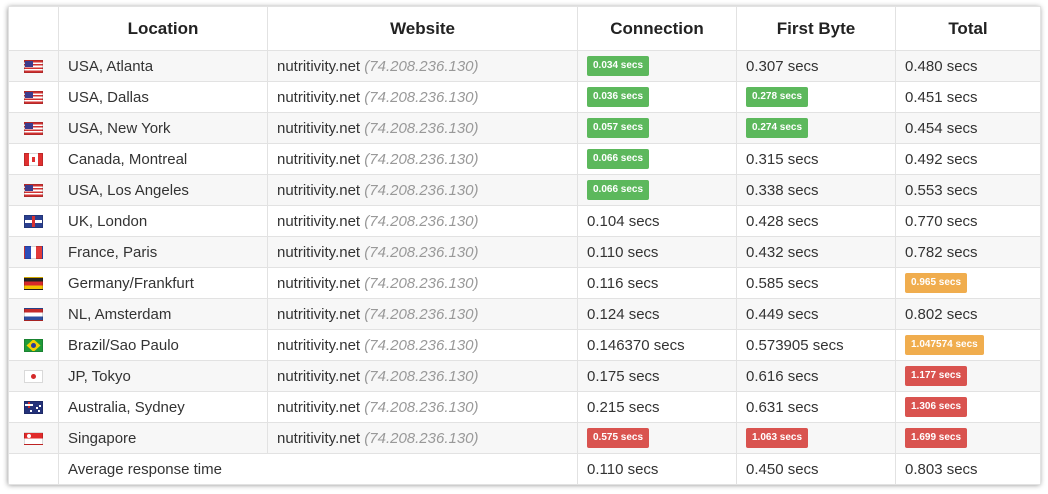 The image size is (1048, 494). I want to click on france-flag-icon, so click(33, 253).